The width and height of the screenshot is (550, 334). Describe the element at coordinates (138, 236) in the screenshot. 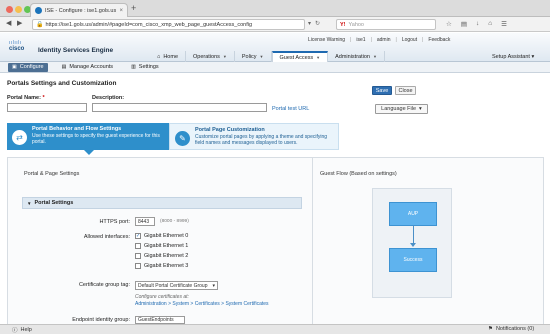

I see `checkbox-checked-icon: ✓` at that location.